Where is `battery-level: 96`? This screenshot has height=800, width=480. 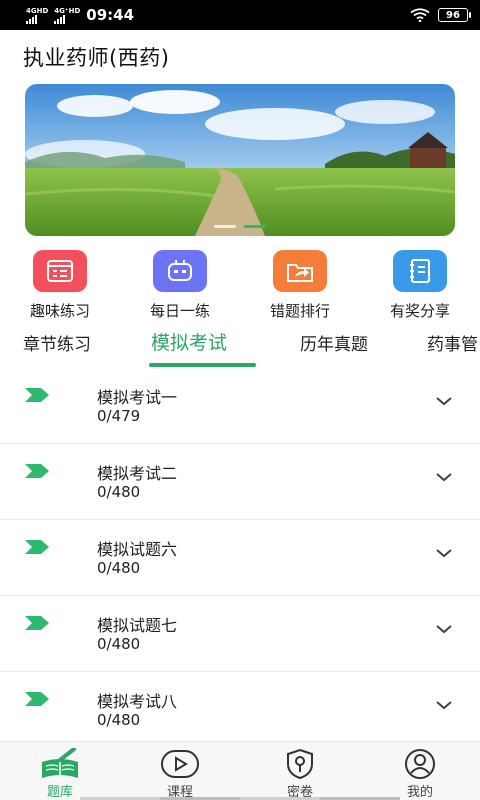 battery-level: 96 is located at coordinates (453, 15).